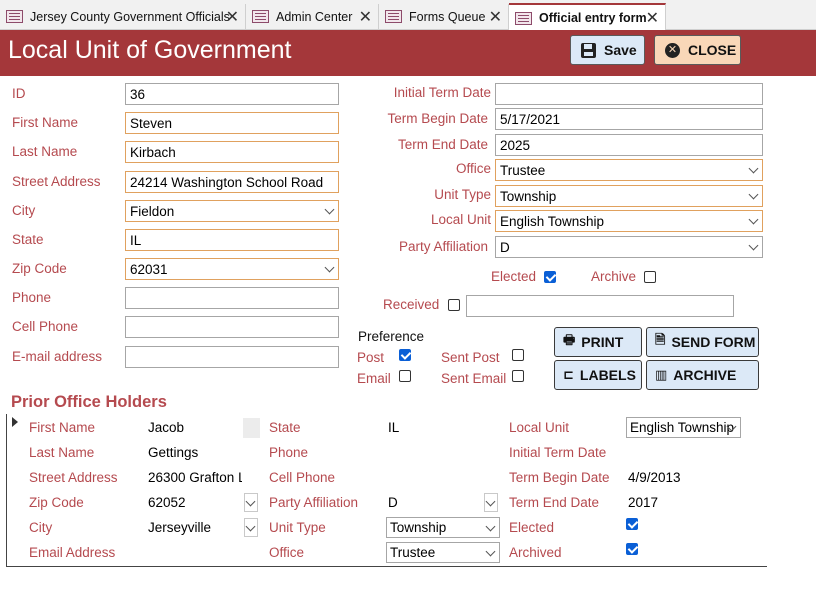 Image resolution: width=816 pixels, height=604 pixels. What do you see at coordinates (629, 221) in the screenshot?
I see `local-unit-combo: English Township` at bounding box center [629, 221].